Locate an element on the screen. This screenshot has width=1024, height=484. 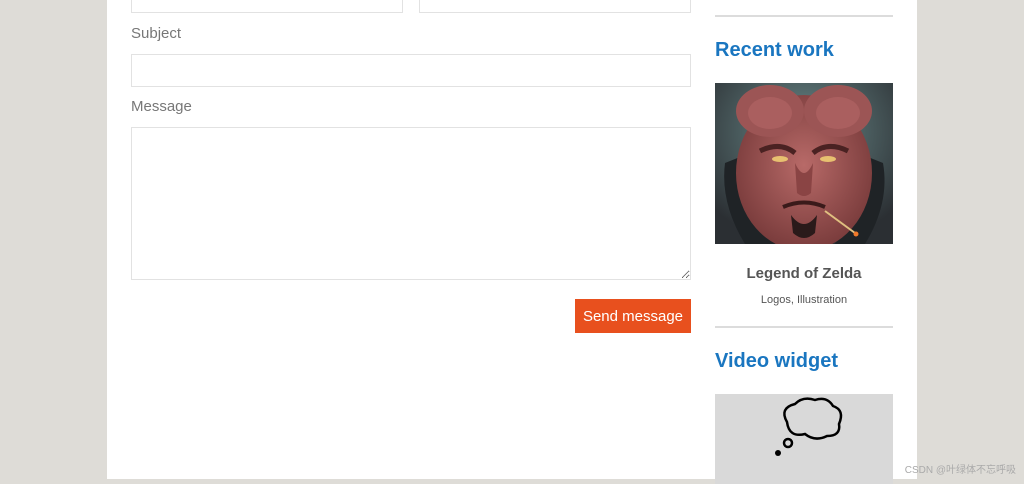
thought-bubble-icon is located at coordinates (809, 426).